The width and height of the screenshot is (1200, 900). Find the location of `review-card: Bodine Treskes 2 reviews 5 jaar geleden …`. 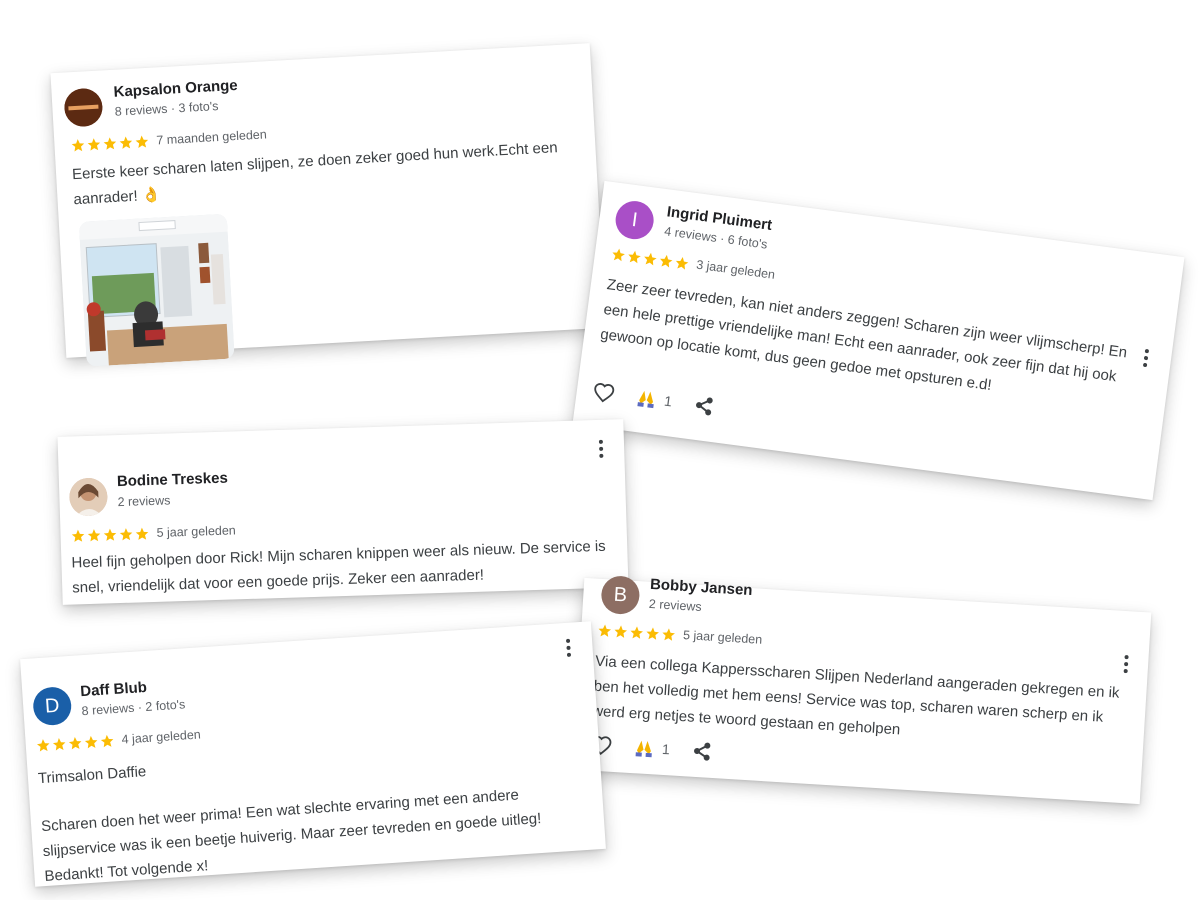

review-card: Bodine Treskes 2 reviews 5 jaar geleden … is located at coordinates (343, 512).